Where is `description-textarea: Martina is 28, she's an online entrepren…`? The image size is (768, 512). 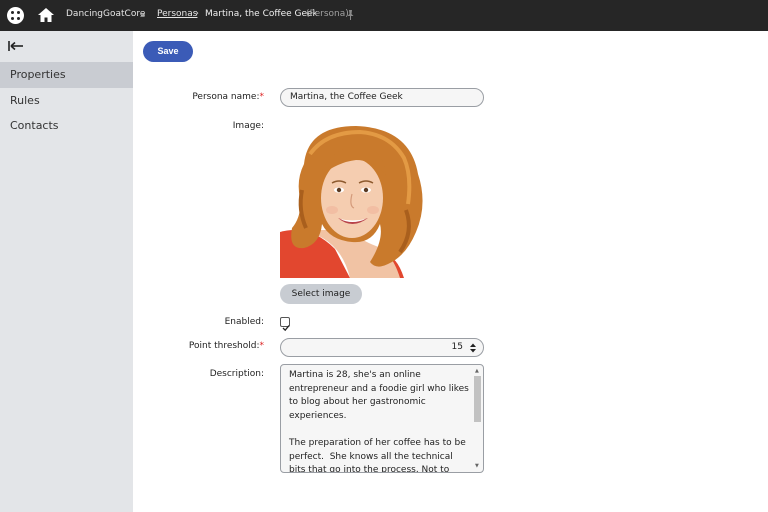 description-textarea: Martina is 28, she's an online entrepren… is located at coordinates (382, 418).